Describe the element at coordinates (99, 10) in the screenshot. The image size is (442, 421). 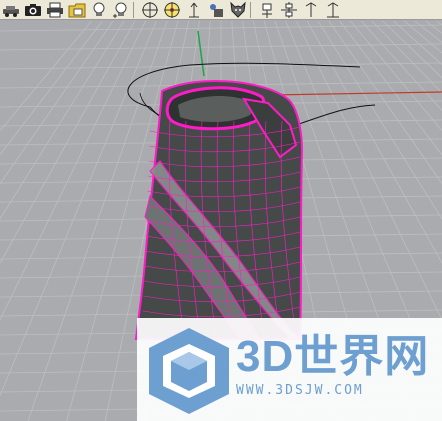
I see `light-bulb-icon` at that location.